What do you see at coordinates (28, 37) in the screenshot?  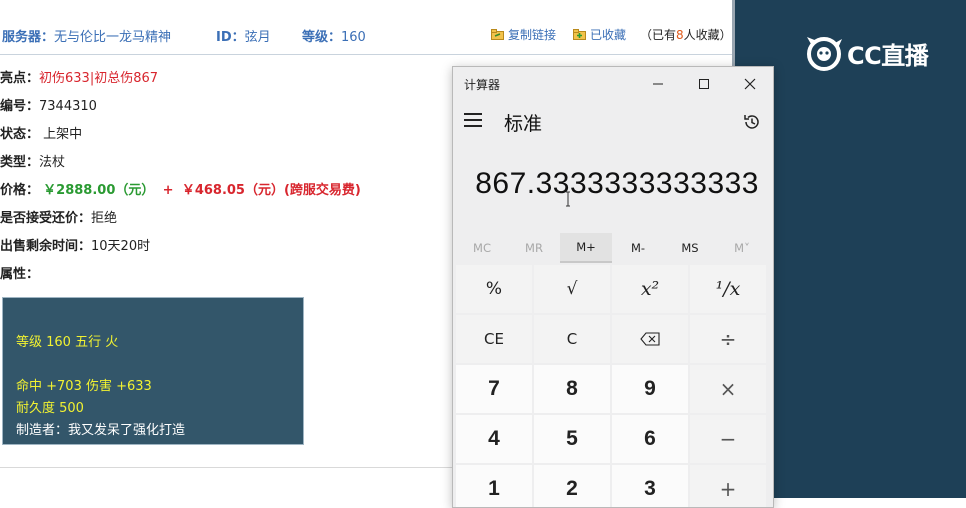 I see `server-label: 服务器：` at bounding box center [28, 37].